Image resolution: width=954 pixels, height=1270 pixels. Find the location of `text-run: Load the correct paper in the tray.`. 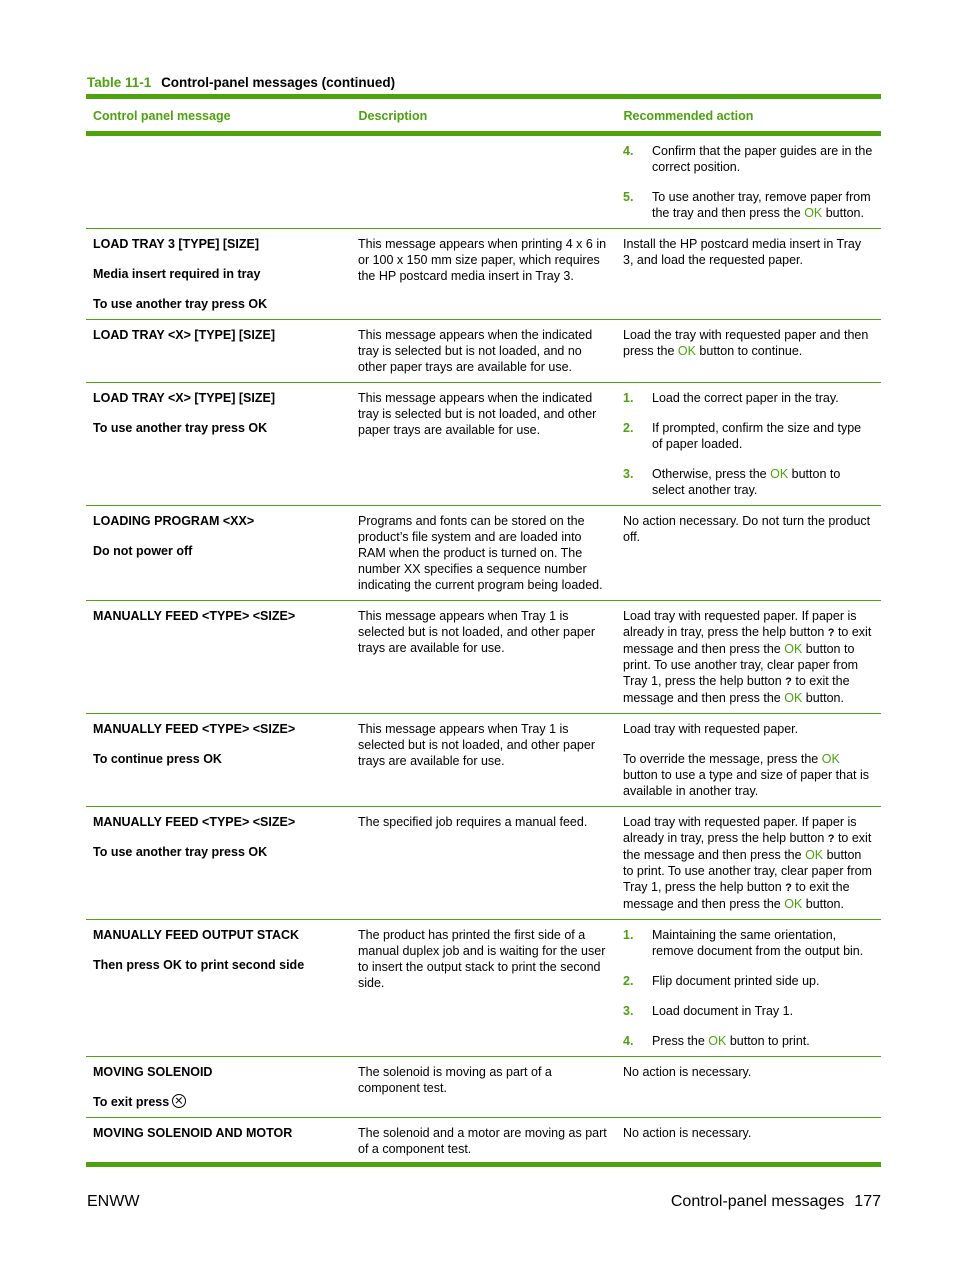

text-run: Load the correct paper in the tray. is located at coordinates (745, 398).